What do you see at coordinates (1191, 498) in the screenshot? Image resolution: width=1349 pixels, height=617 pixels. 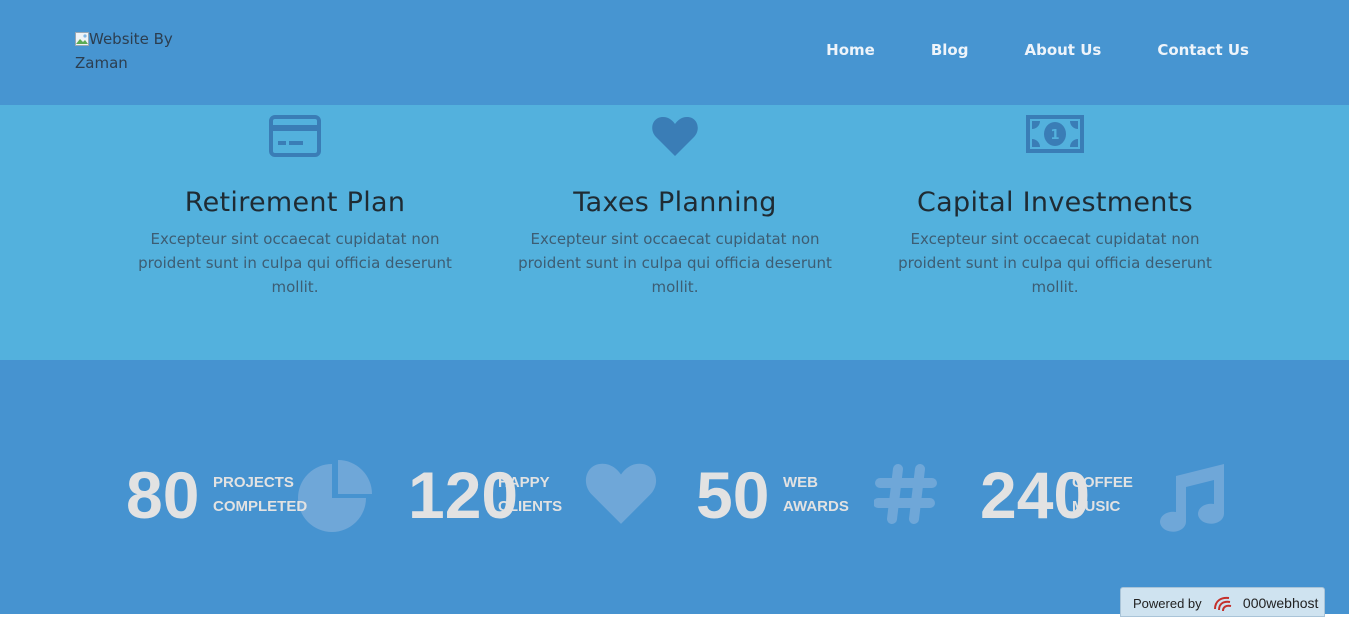 I see `music-note-icon` at bounding box center [1191, 498].